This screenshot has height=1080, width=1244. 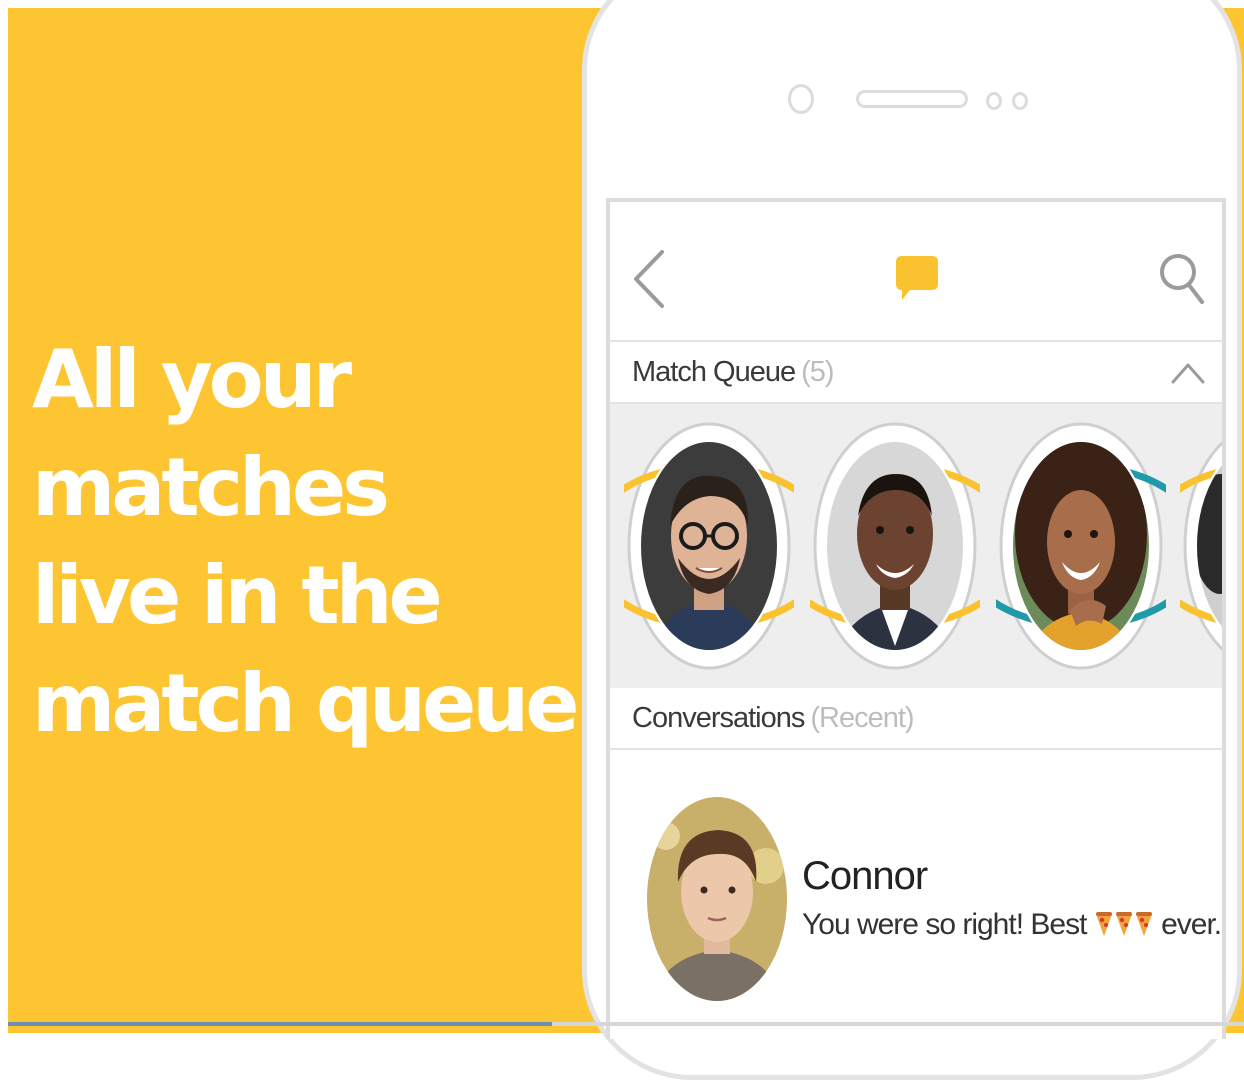 I want to click on top-nav-bar, so click(x=916, y=272).